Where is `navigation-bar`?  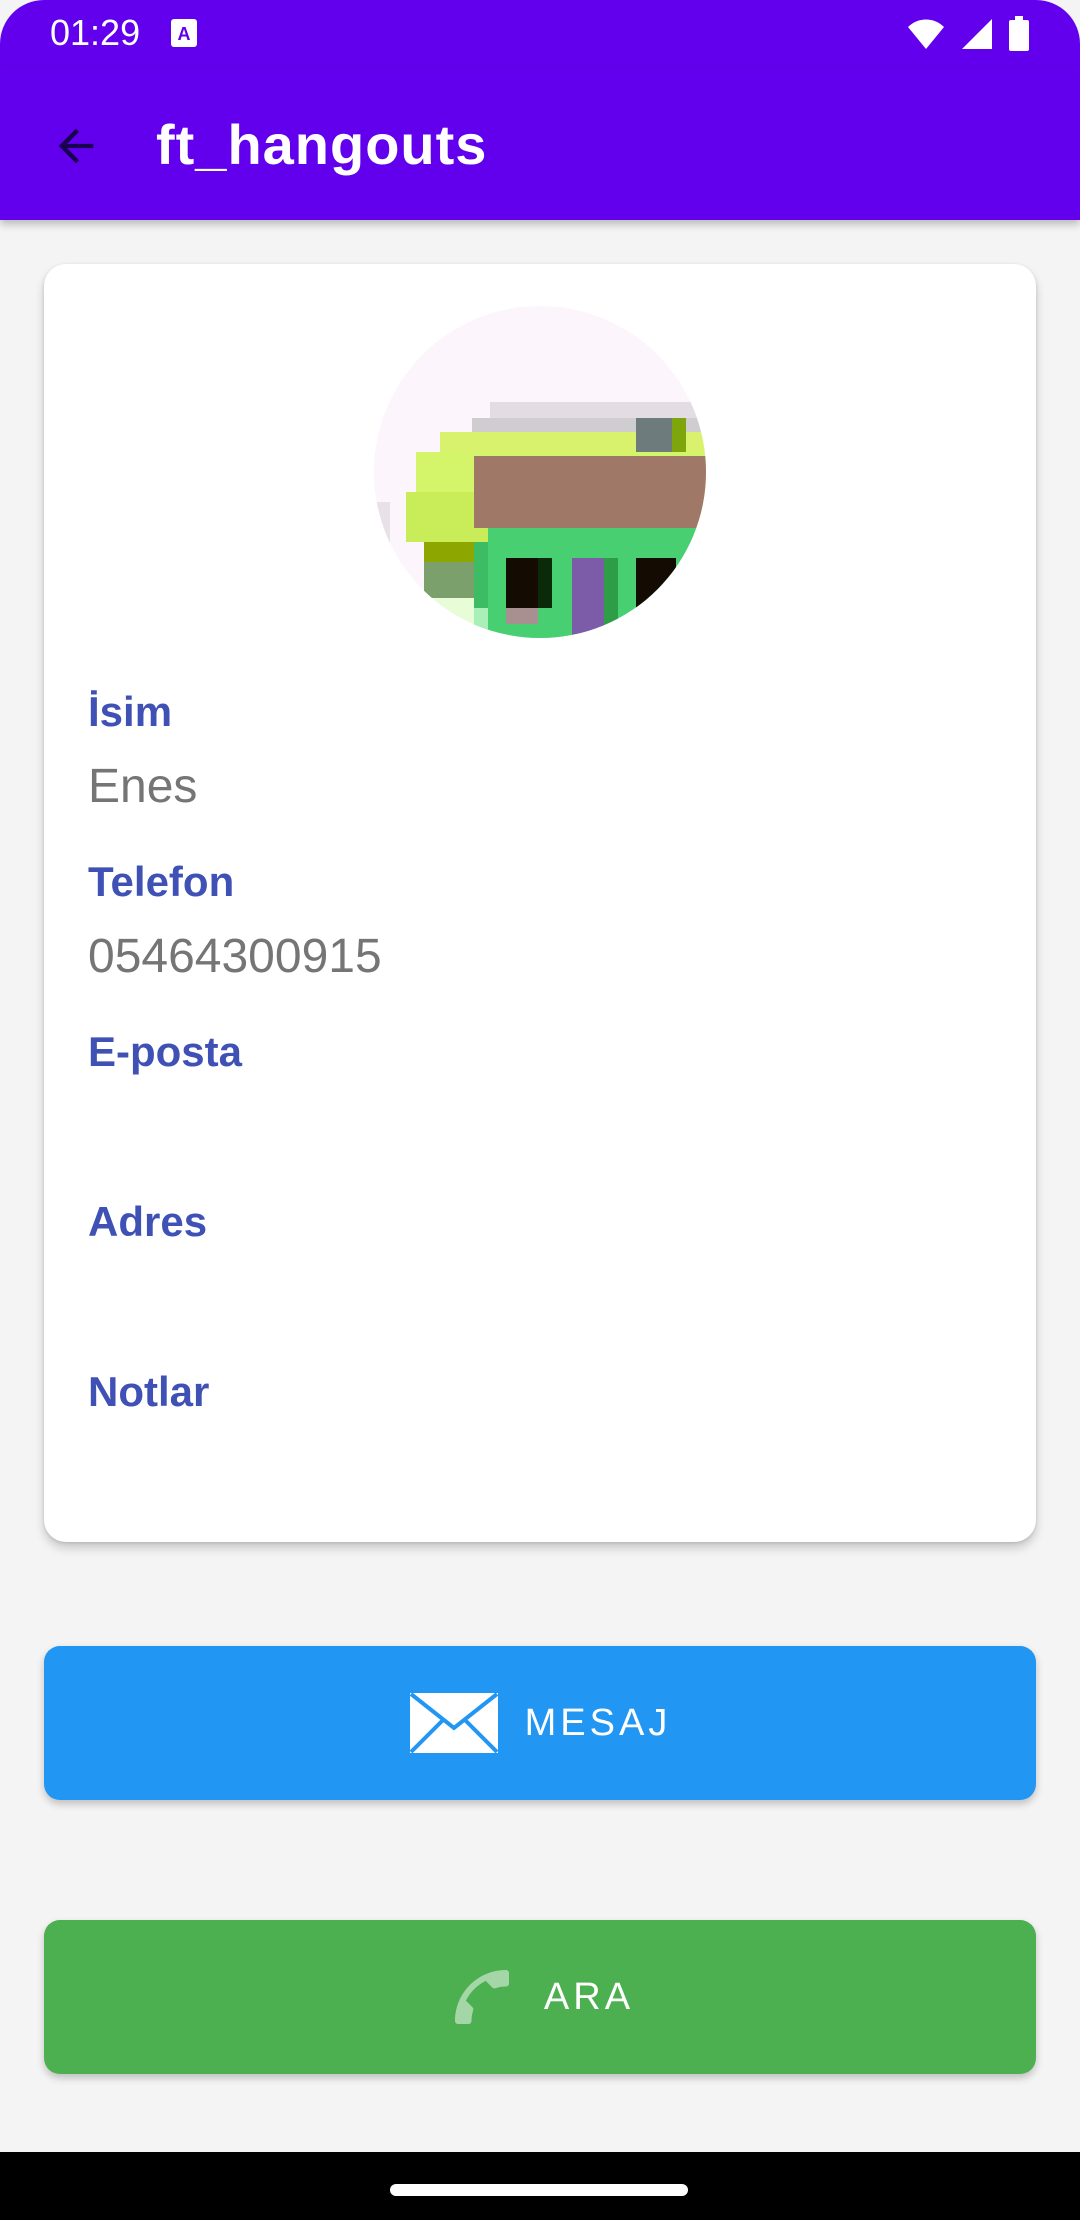 navigation-bar is located at coordinates (540, 2186).